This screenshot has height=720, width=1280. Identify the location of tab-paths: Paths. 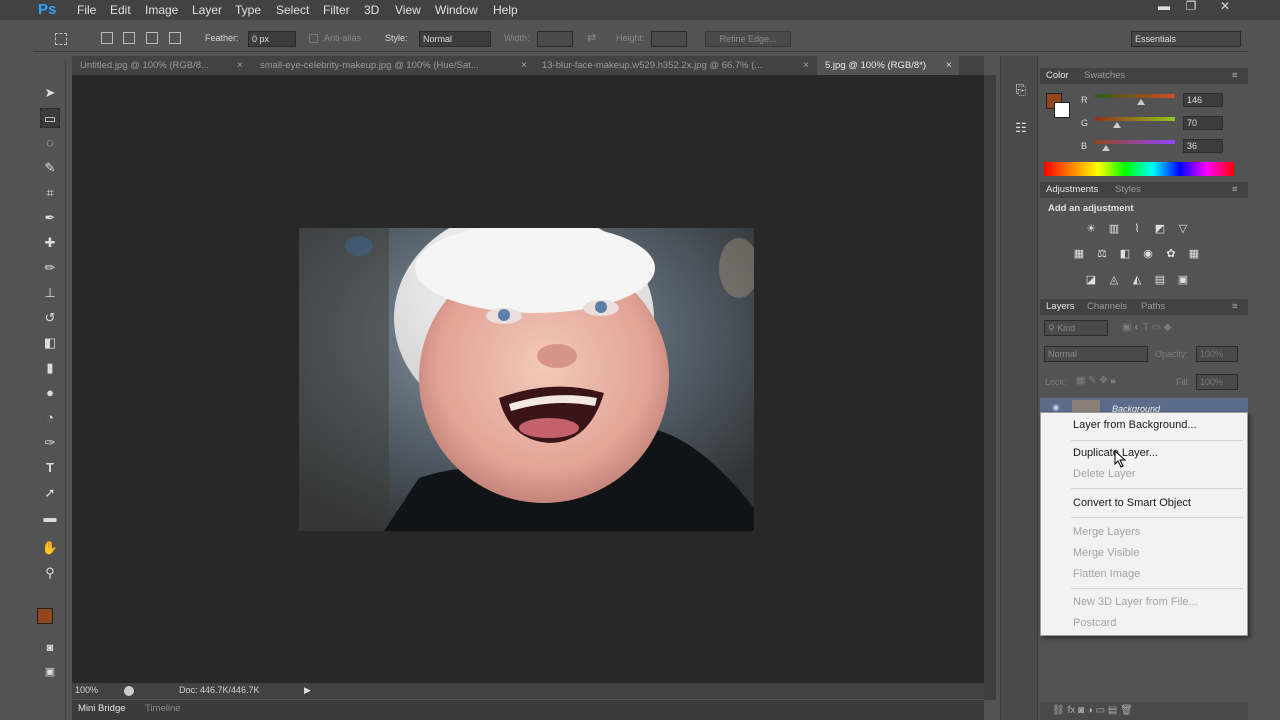
(1153, 306).